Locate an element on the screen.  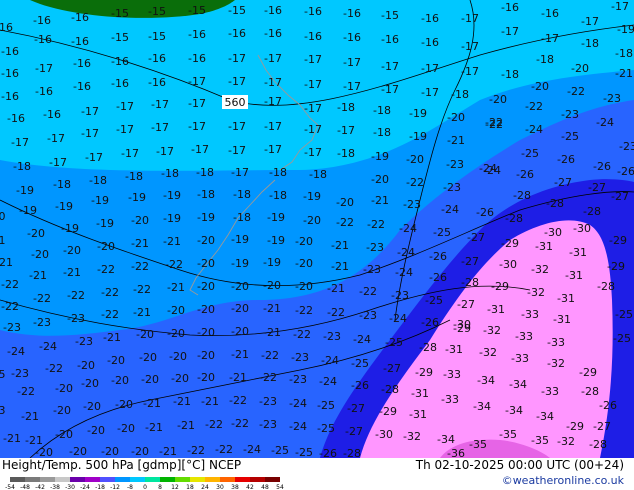
map-title: Height/Temp. 500 hPa [gdmp][°C] NCEP is located at coordinates (122, 465).